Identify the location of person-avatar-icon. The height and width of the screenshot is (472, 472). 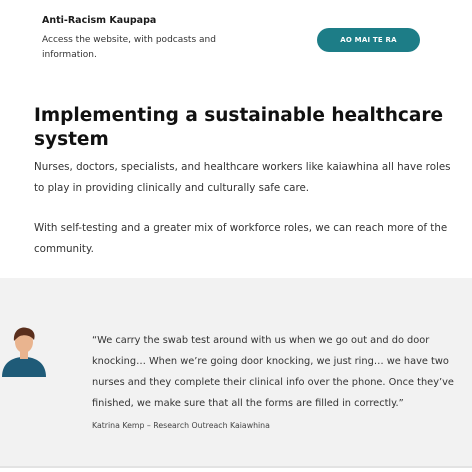
(24, 350).